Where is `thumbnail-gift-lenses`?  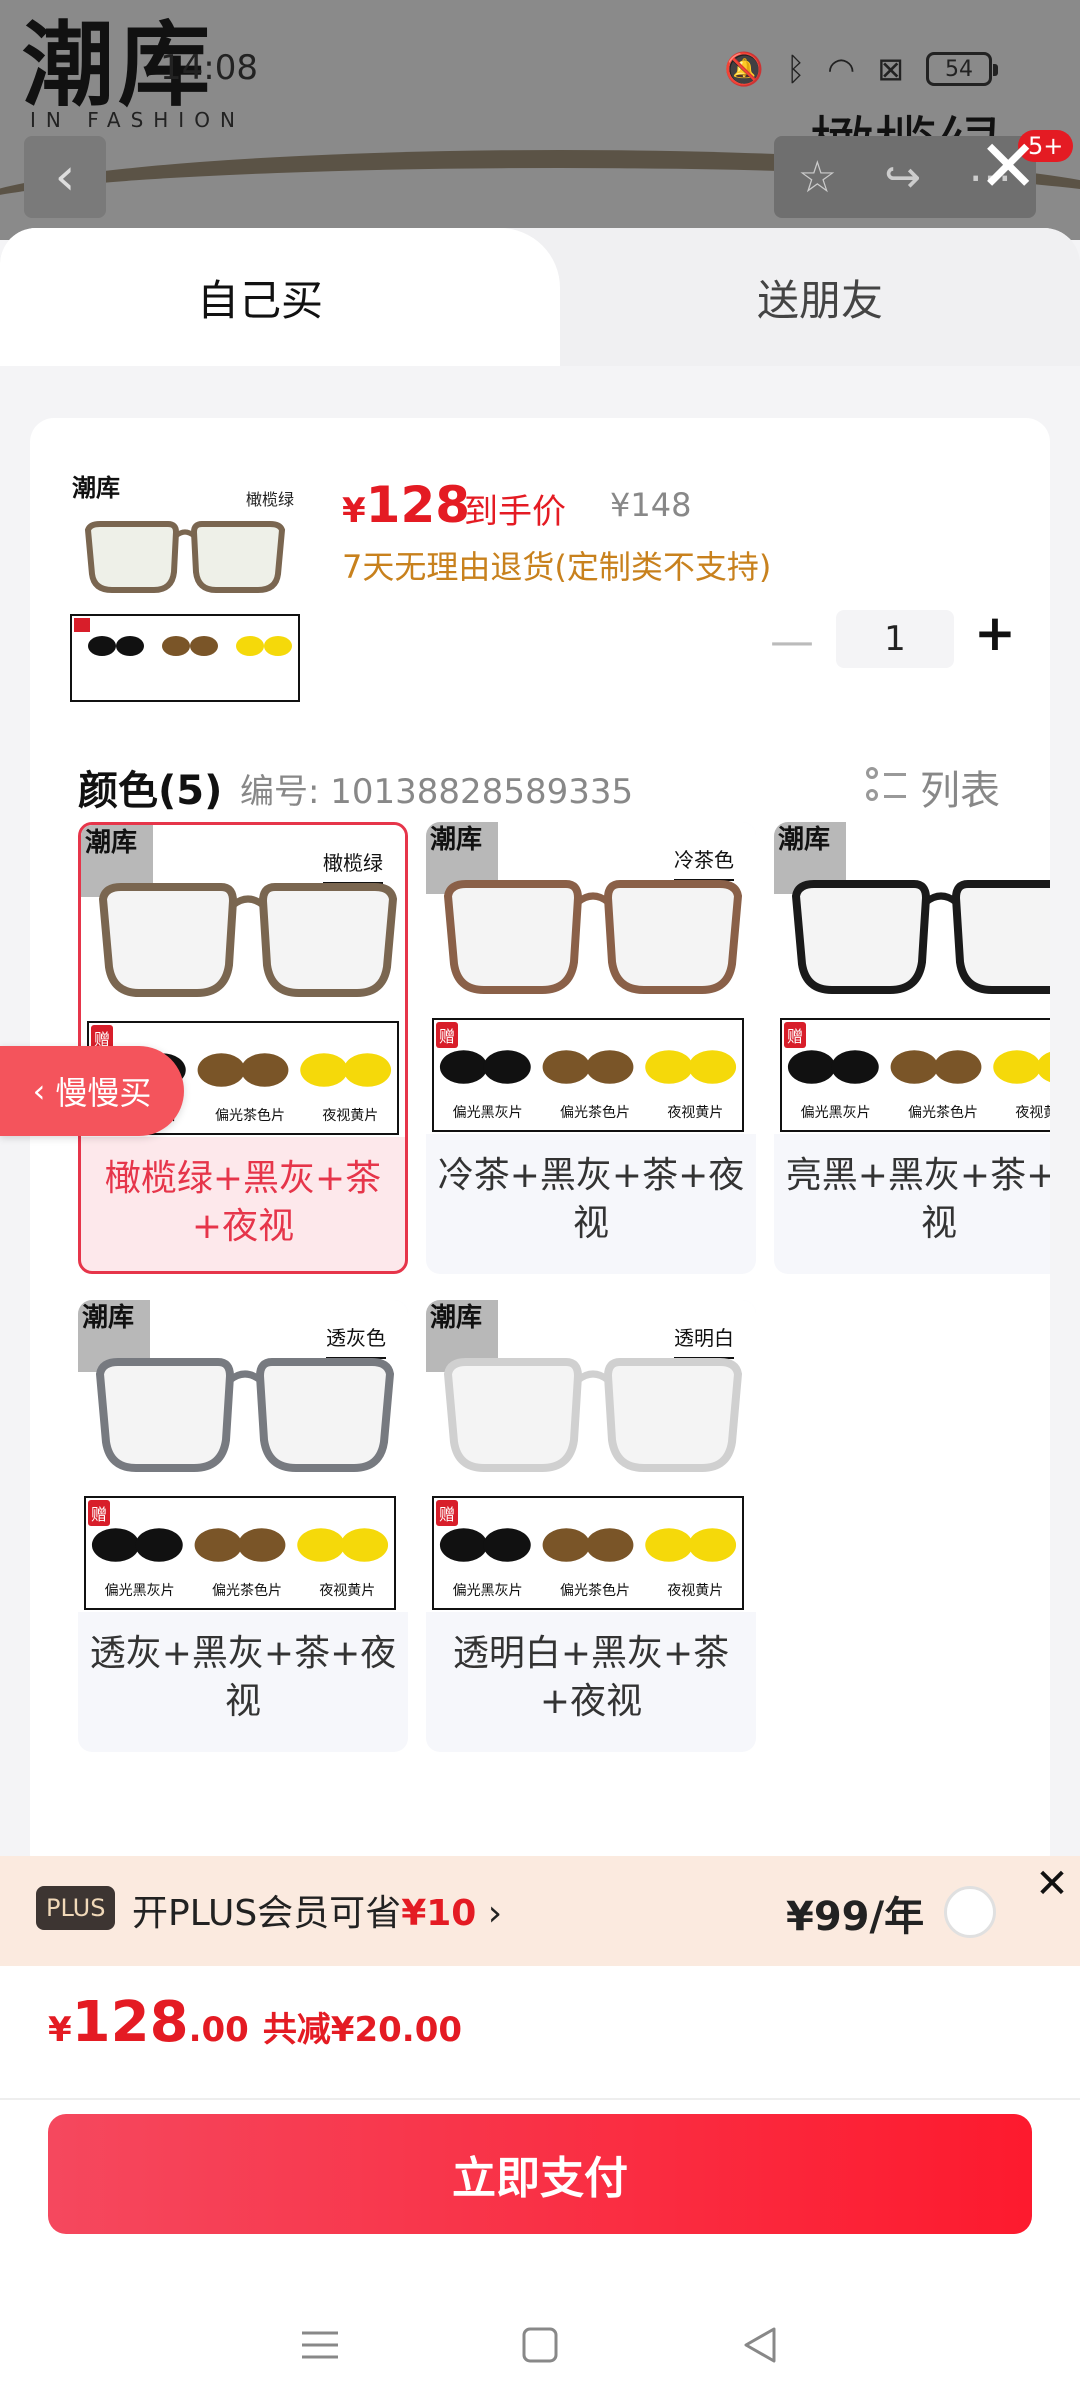 thumbnail-gift-lenses is located at coordinates (185, 658).